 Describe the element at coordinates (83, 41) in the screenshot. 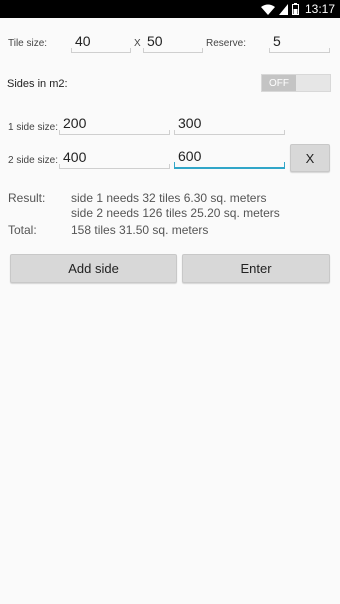

I see `tile-width-value: 40` at that location.